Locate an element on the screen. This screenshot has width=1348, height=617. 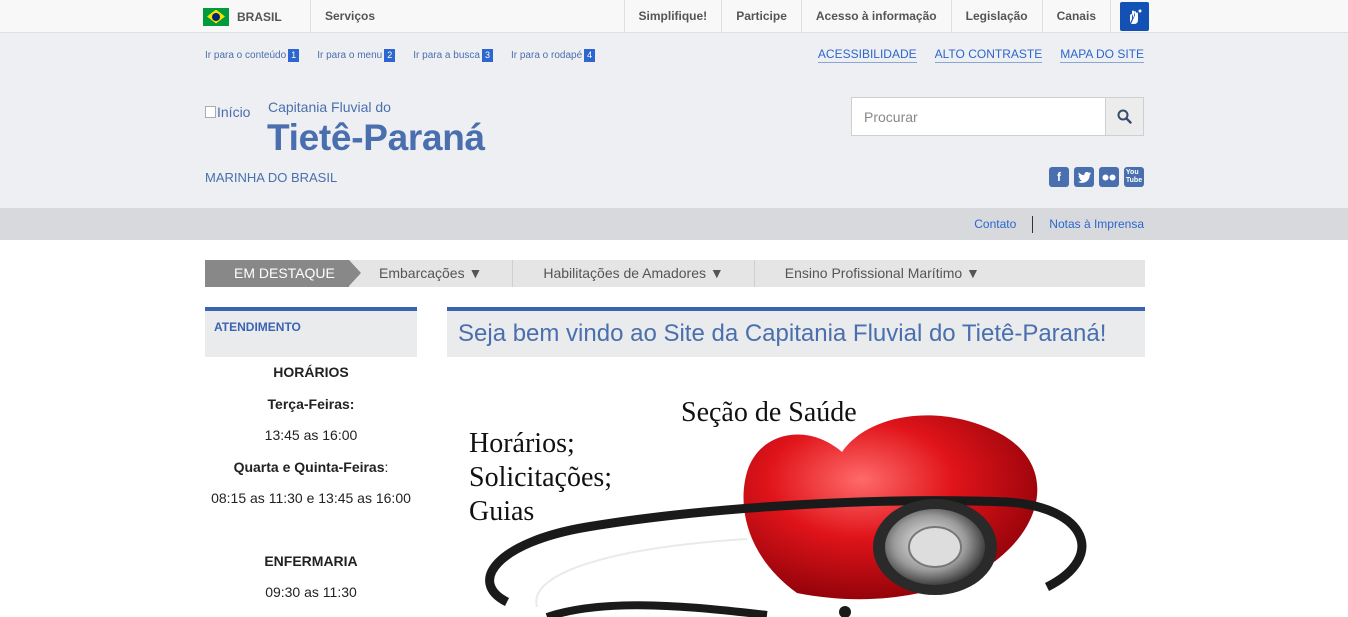
time-quarta-quinta: 08:15 as 11:30 e 13:45 as 16:00 is located at coordinates (311, 498).